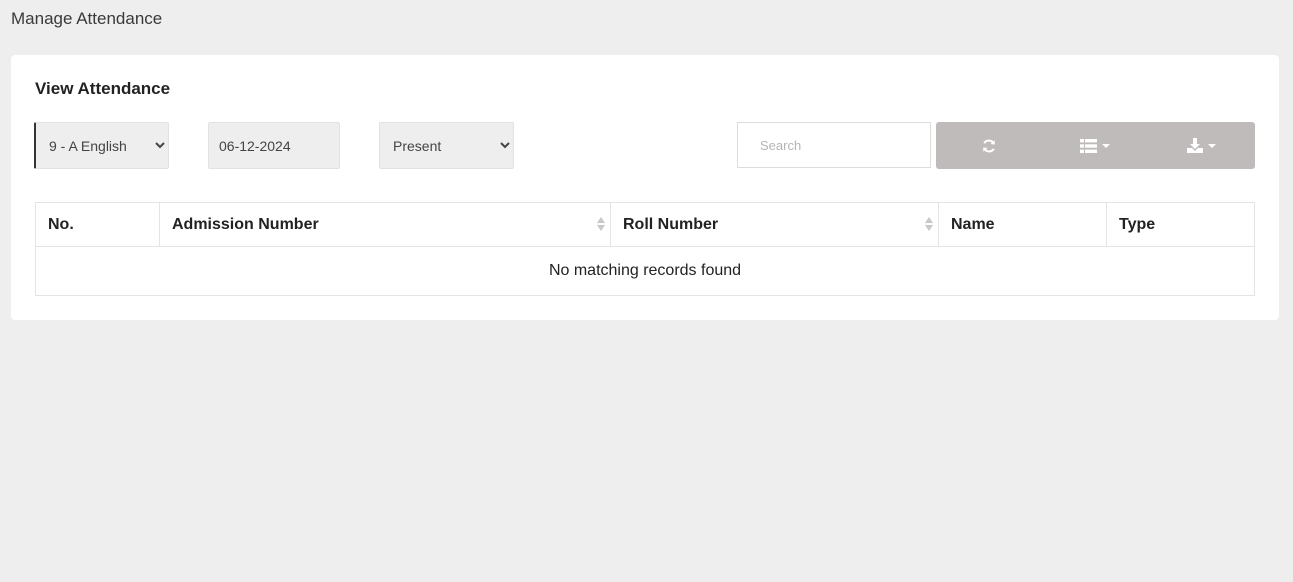  I want to click on class-select: 9 - A English, so click(101, 145).